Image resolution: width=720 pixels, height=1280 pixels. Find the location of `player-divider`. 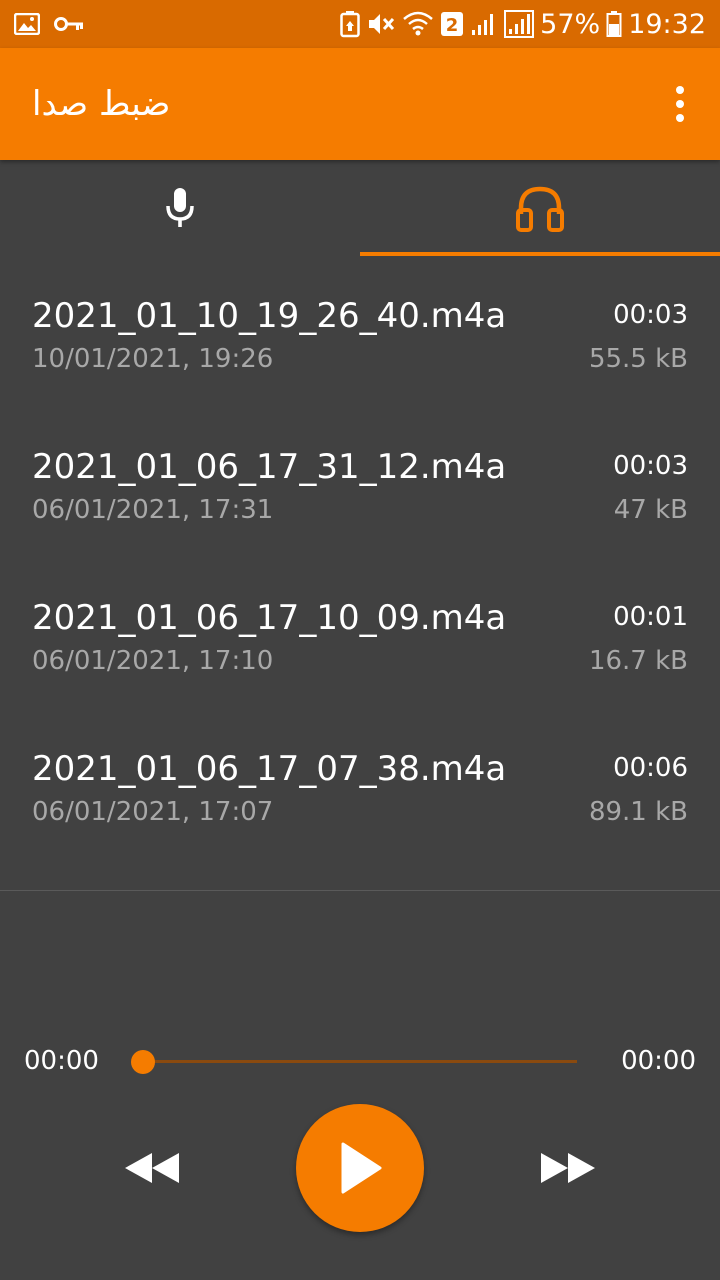

player-divider is located at coordinates (360, 890).